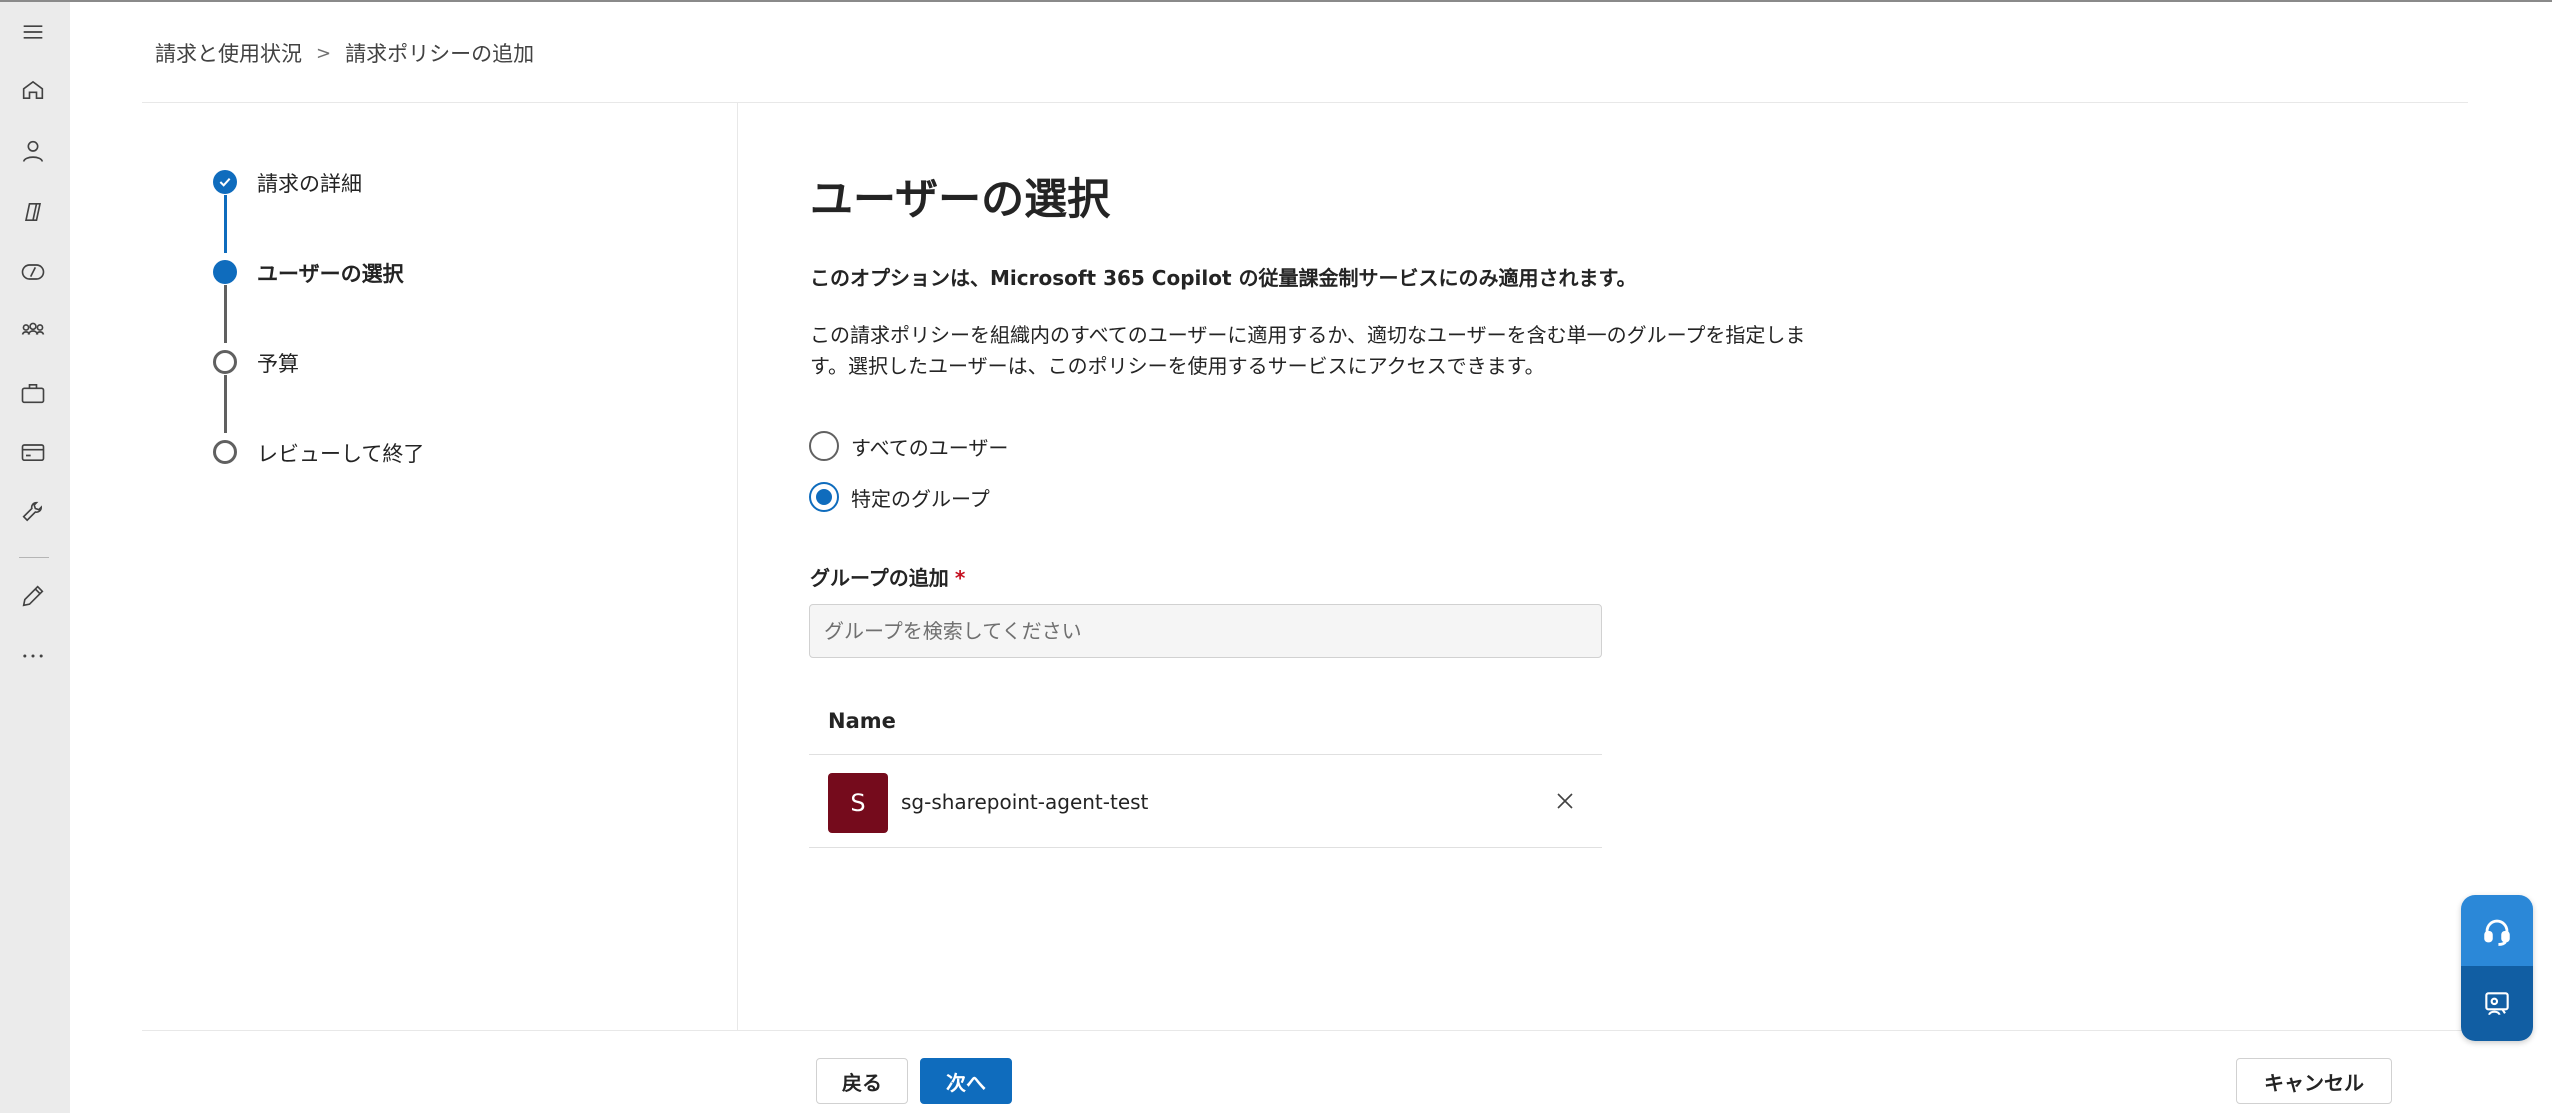 This screenshot has width=2552, height=1113. What do you see at coordinates (858, 803) in the screenshot?
I see `avatar: S` at bounding box center [858, 803].